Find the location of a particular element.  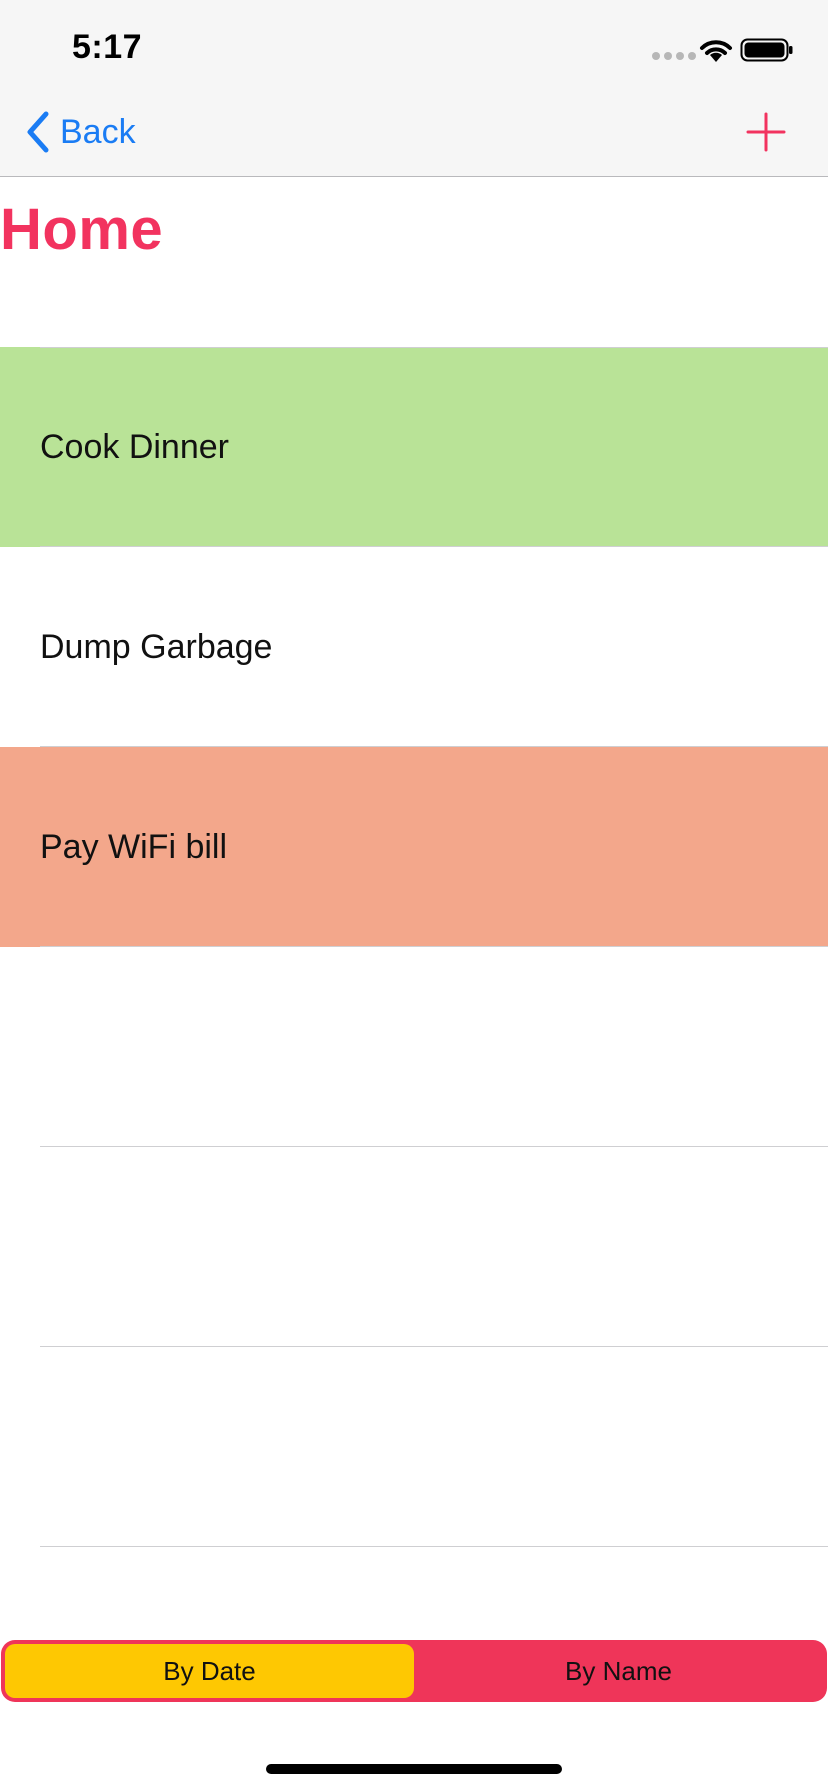

back-label: Back is located at coordinates (98, 131).